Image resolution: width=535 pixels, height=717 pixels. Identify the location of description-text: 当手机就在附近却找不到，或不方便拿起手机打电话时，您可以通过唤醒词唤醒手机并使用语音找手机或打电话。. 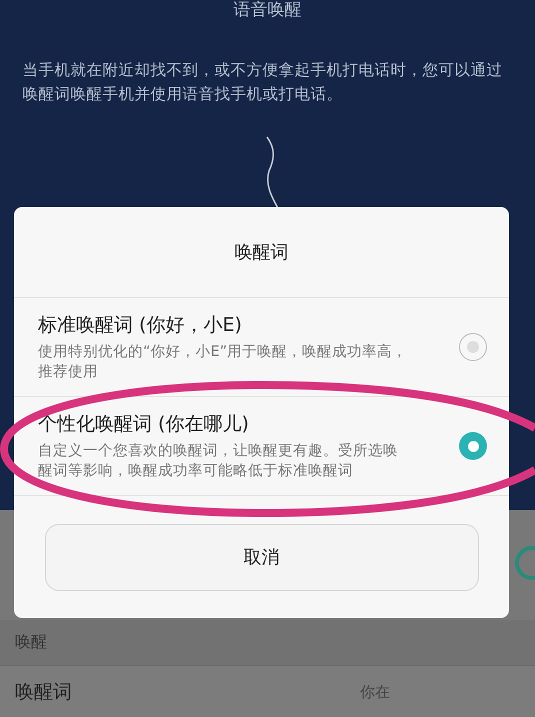
(263, 82).